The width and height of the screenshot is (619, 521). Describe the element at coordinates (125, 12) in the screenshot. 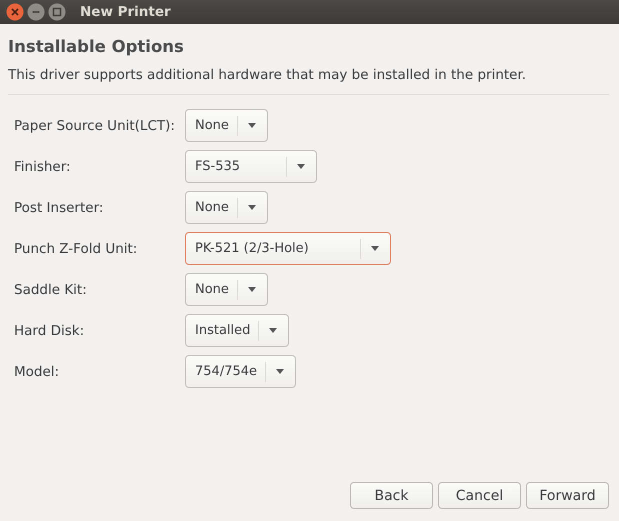

I see `window-title: New Printer` at that location.